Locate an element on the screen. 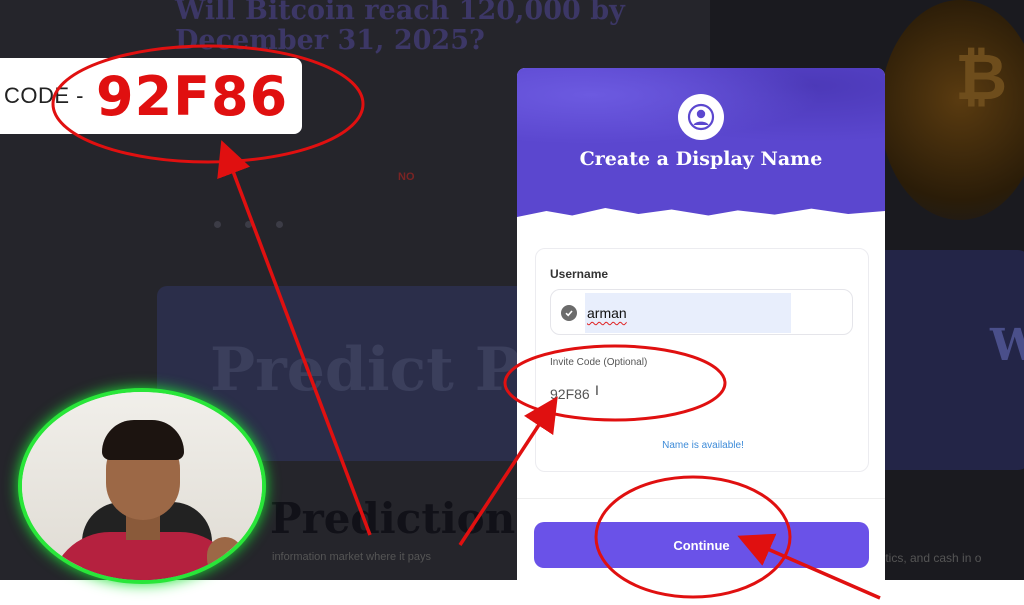 The width and height of the screenshot is (1024, 605). invite-code-badge: CODE - 92F86 is located at coordinates (151, 96).